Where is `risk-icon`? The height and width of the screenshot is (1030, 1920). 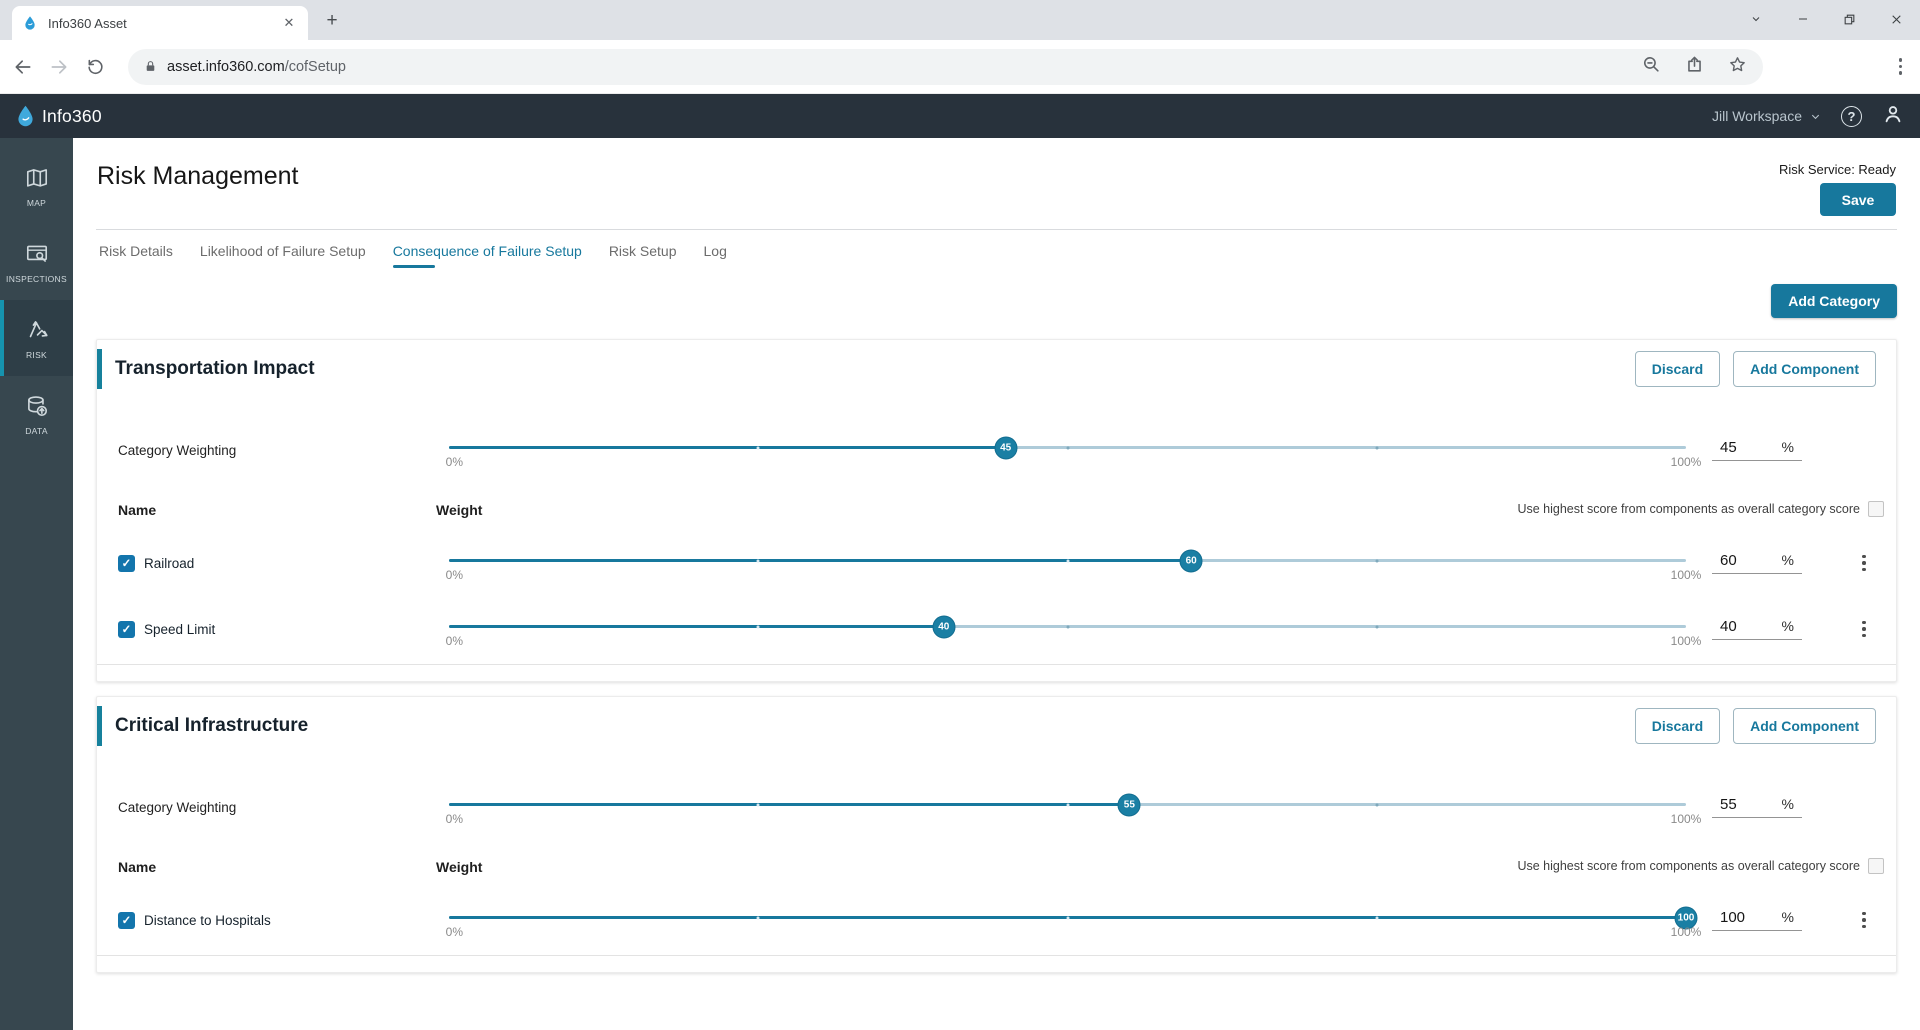 risk-icon is located at coordinates (38, 328).